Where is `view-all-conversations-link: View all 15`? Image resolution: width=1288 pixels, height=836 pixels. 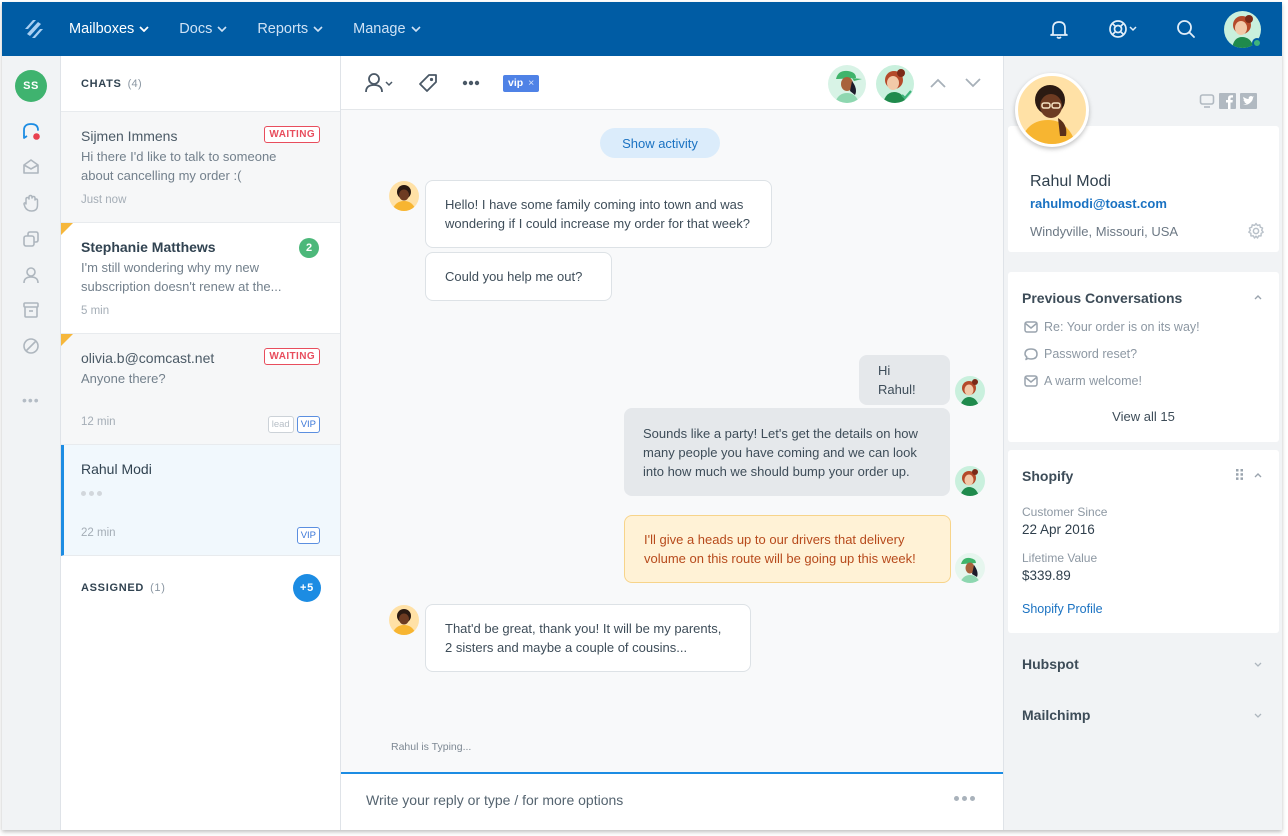
view-all-conversations-link: View all 15 is located at coordinates (1143, 416).